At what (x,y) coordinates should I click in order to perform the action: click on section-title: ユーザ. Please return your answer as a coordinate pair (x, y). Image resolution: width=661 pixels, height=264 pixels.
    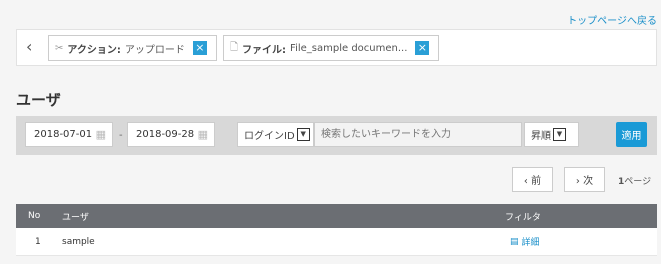
    Looking at the image, I should click on (38, 100).